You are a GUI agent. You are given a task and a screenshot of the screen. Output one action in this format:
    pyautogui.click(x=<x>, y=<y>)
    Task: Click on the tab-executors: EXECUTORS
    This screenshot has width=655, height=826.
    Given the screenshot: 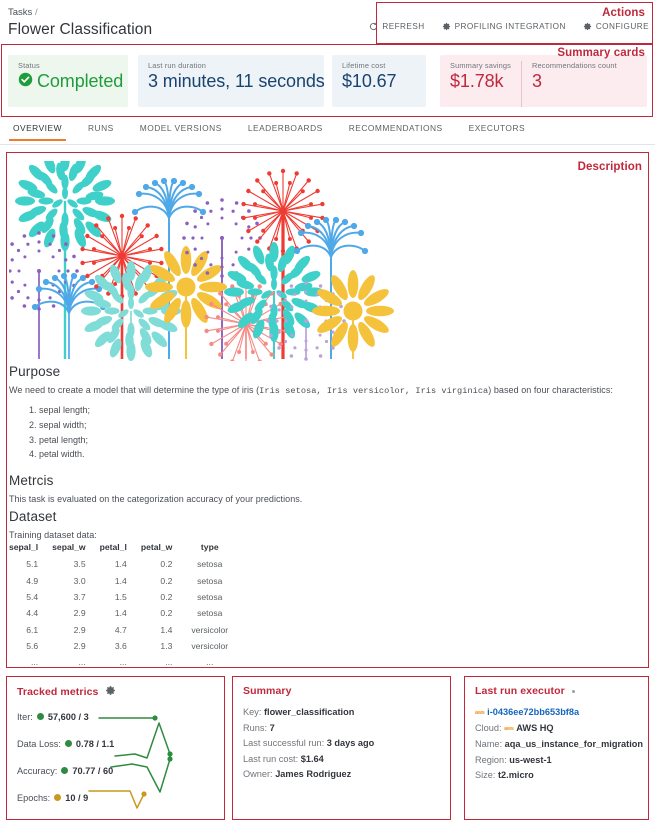 What is the action you would take?
    pyautogui.click(x=497, y=130)
    